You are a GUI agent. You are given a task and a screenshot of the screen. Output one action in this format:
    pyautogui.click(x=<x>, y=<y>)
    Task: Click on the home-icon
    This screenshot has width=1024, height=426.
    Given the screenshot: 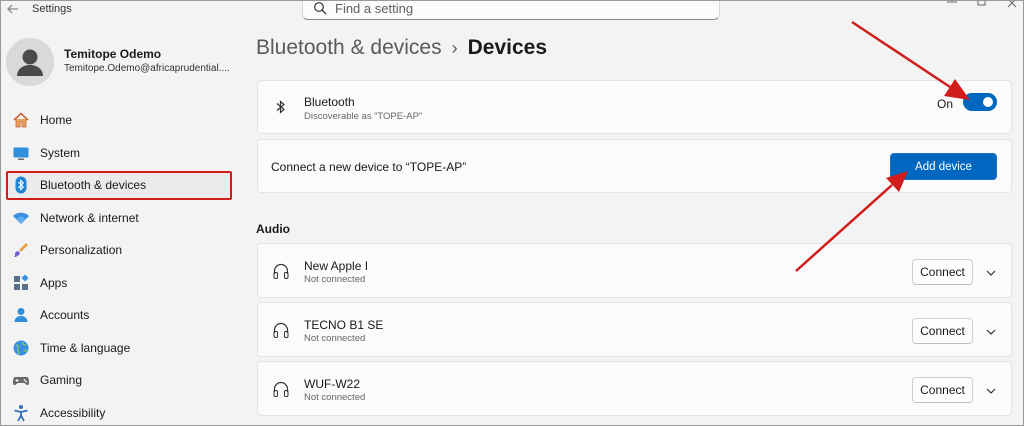 What is the action you would take?
    pyautogui.click(x=21, y=120)
    